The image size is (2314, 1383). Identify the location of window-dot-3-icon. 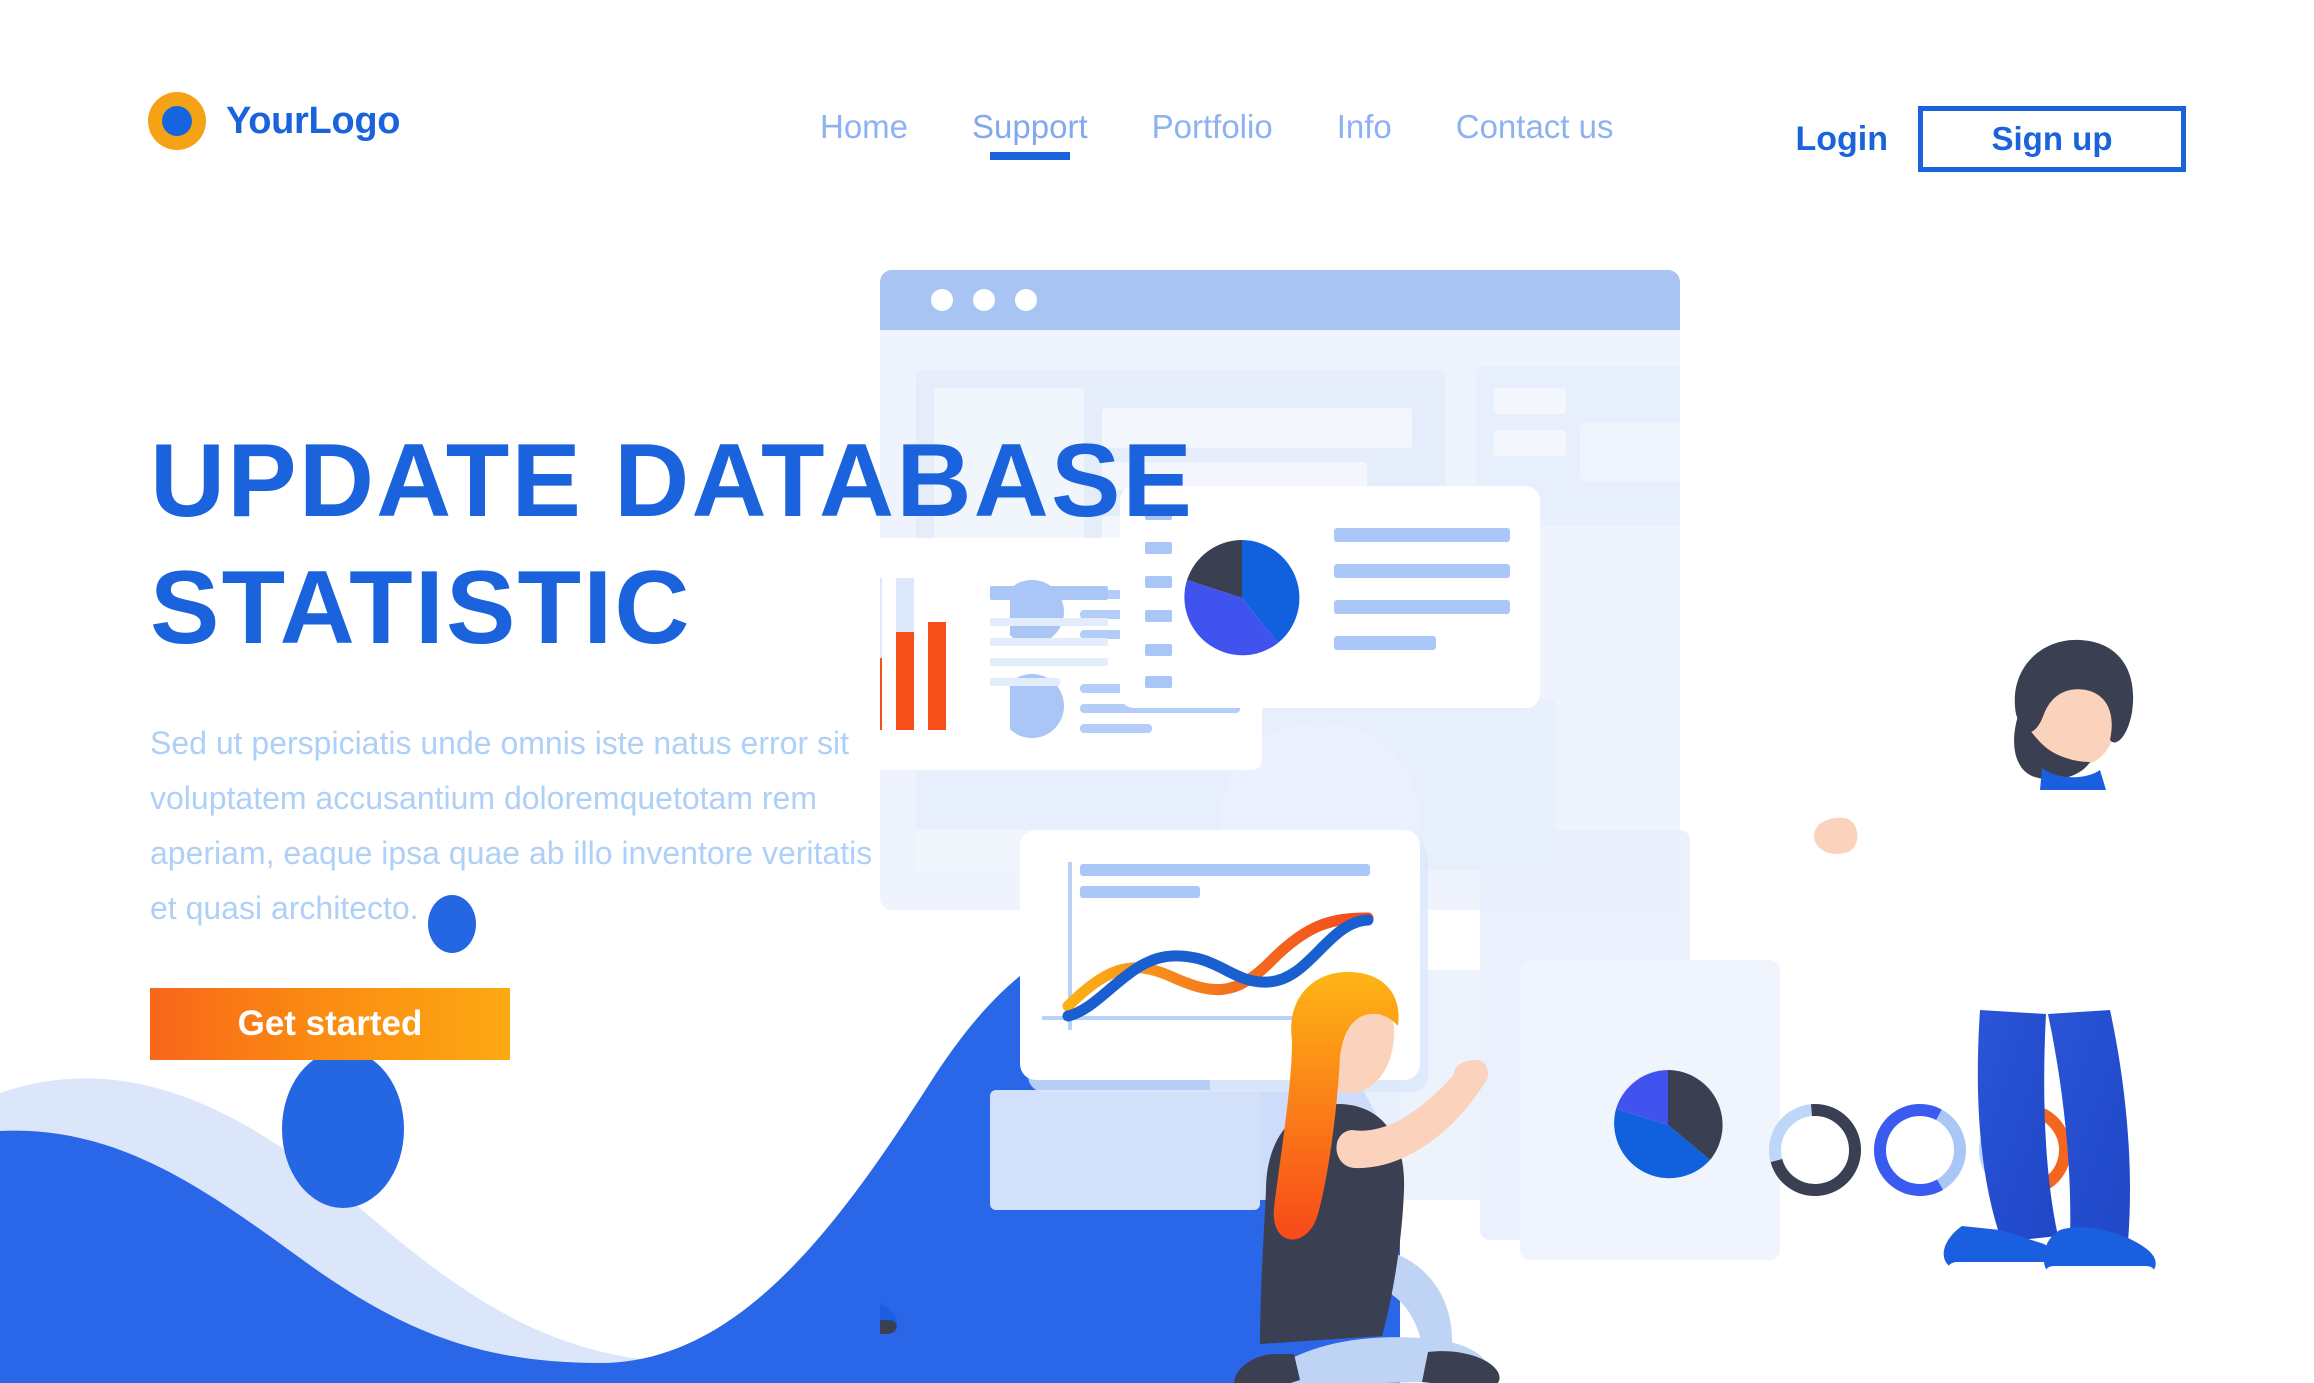
(1026, 300).